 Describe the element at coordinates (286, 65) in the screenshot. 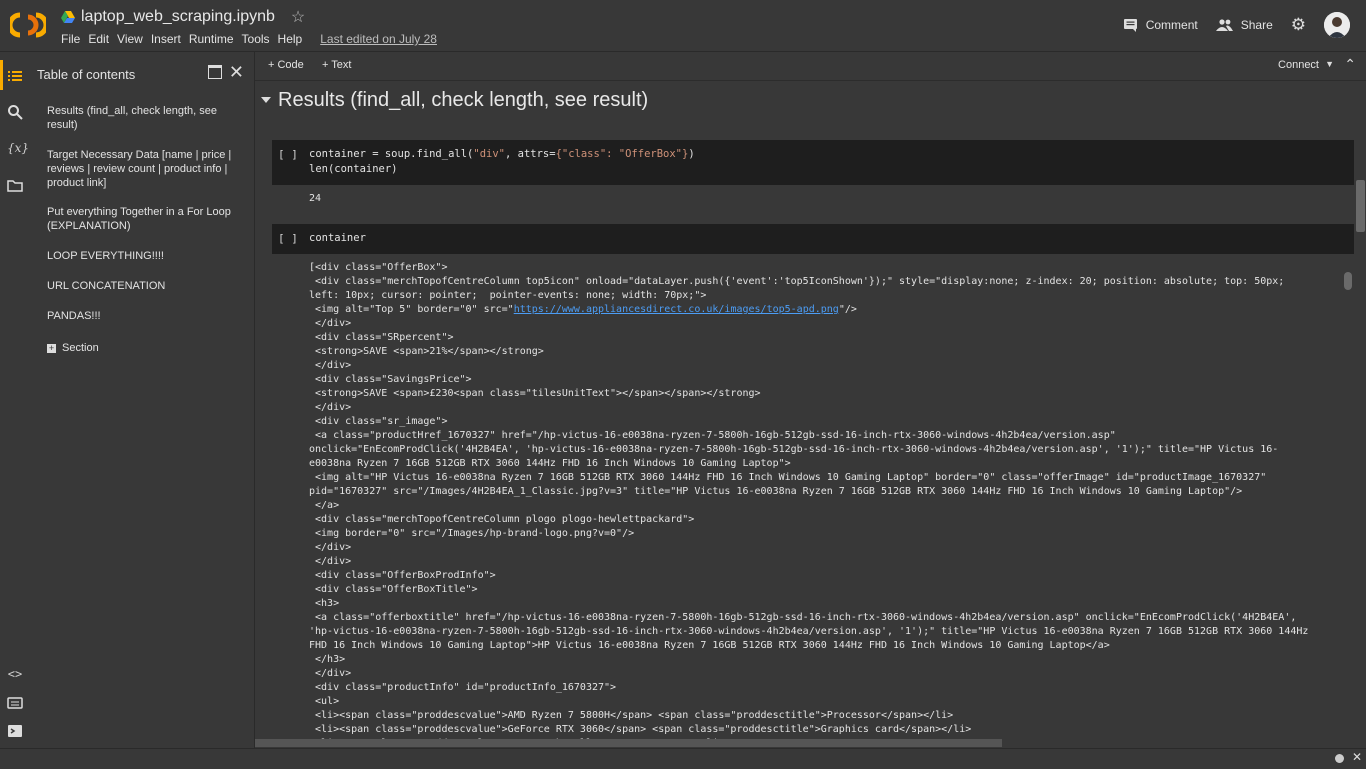

I see `add-code-button: + Code` at that location.